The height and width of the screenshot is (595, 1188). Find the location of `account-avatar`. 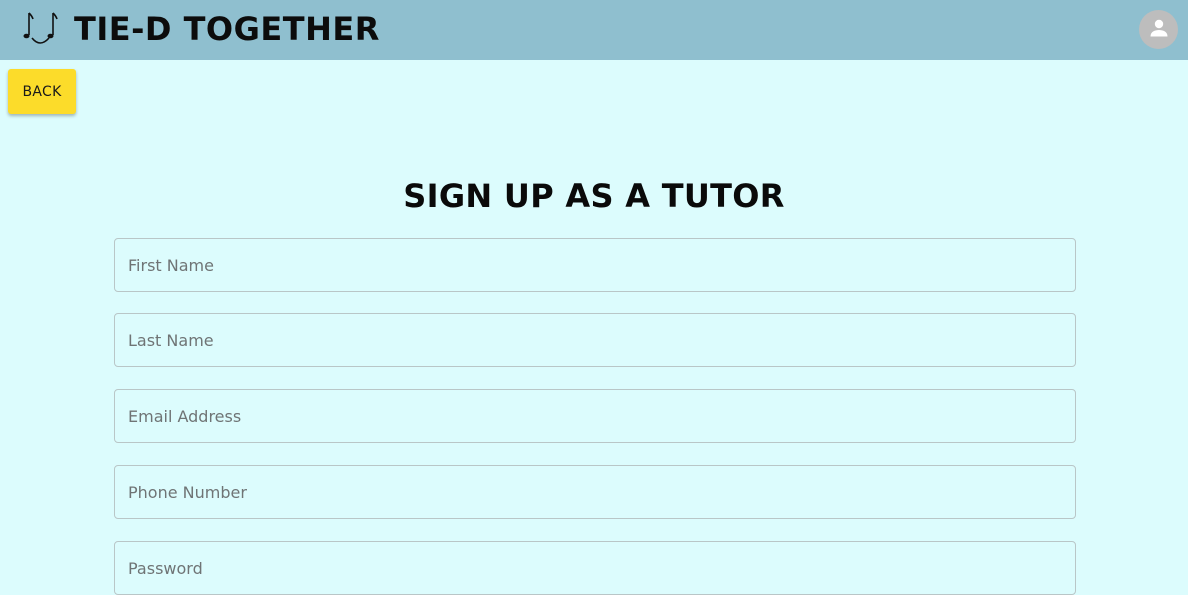

account-avatar is located at coordinates (1158, 29).